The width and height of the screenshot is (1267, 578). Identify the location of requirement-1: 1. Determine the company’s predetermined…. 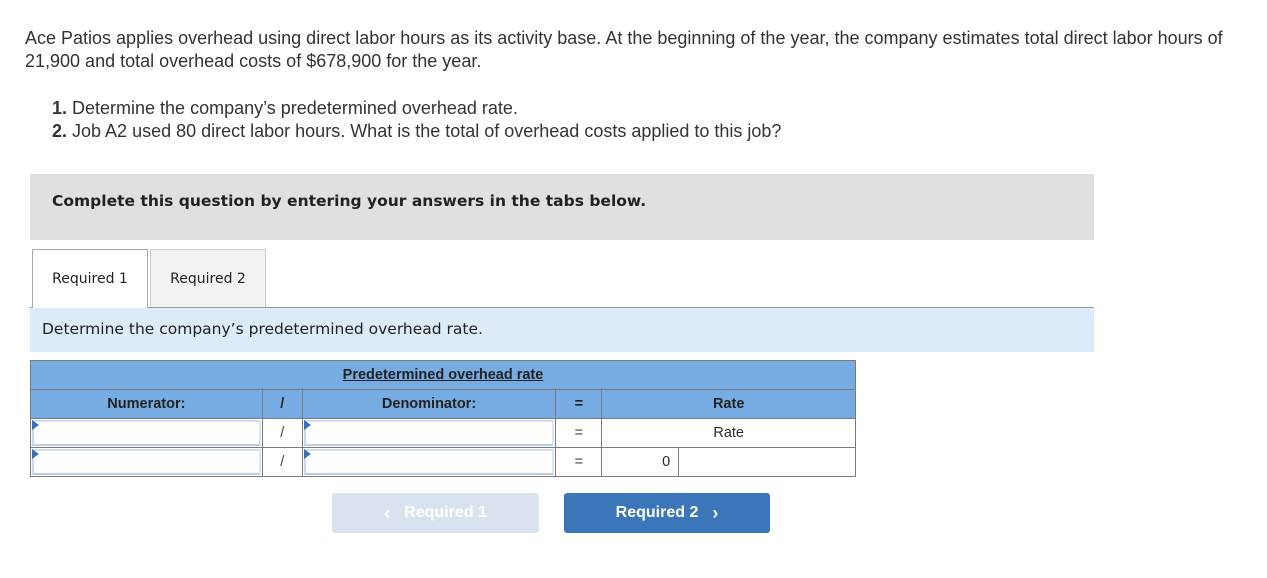
(416, 108).